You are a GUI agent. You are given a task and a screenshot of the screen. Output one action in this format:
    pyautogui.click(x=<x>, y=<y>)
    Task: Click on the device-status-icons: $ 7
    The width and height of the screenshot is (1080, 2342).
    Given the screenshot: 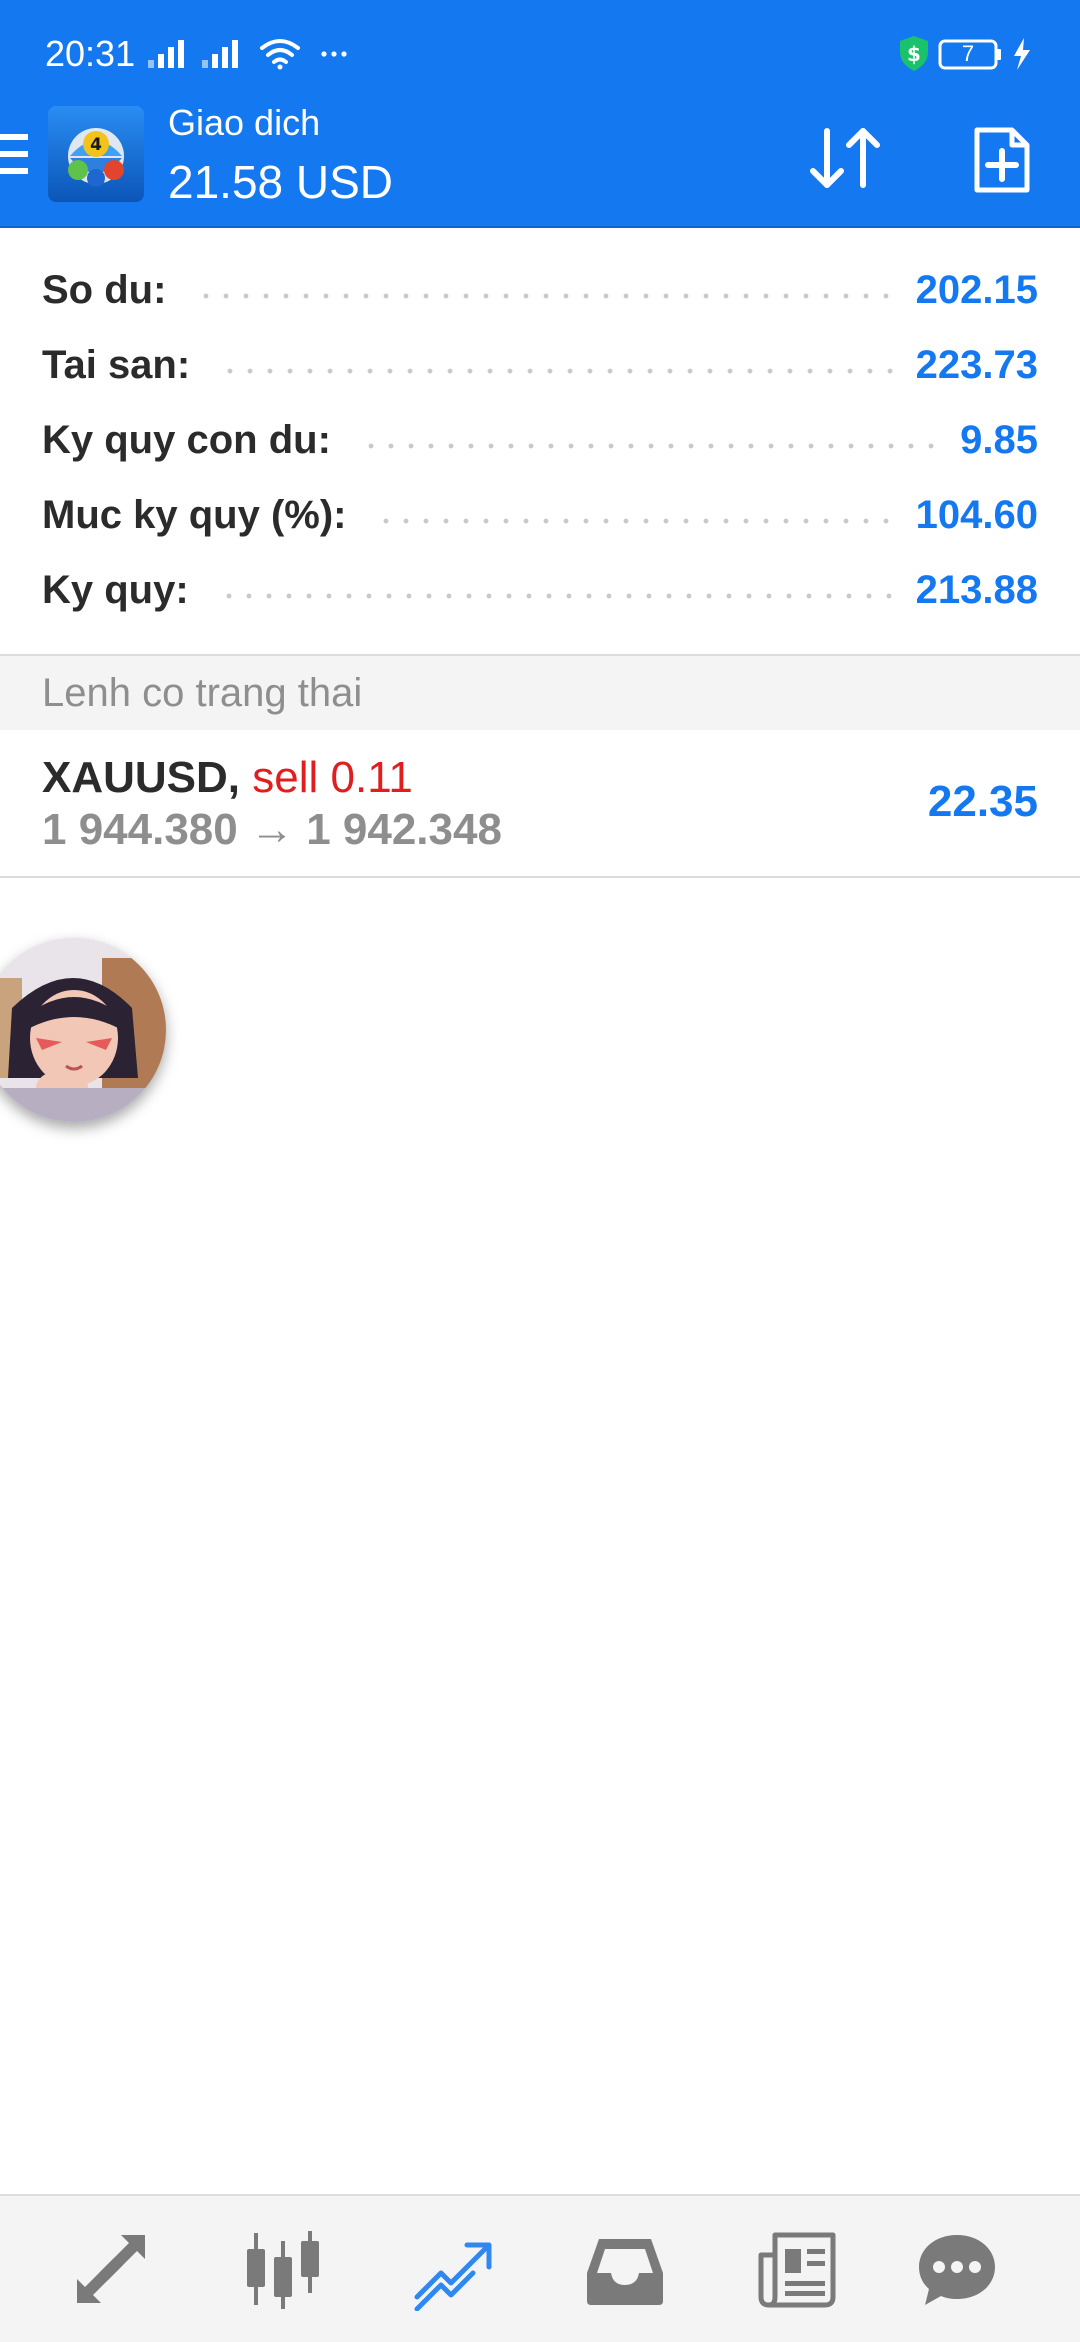 What is the action you would take?
    pyautogui.click(x=970, y=54)
    